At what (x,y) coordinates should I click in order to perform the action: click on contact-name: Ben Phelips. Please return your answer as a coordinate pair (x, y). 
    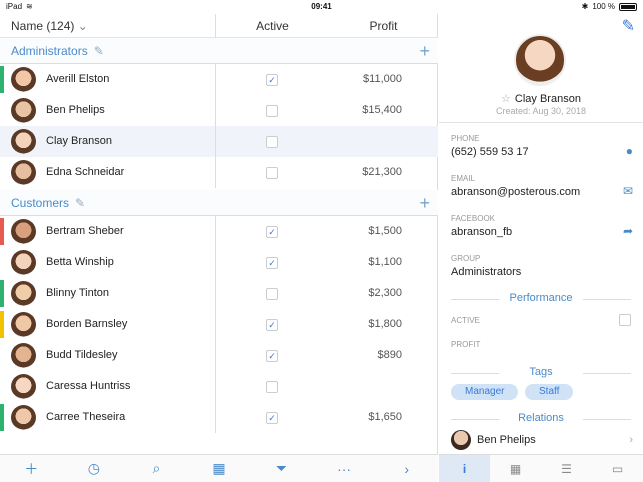
    Looking at the image, I should click on (75, 110).